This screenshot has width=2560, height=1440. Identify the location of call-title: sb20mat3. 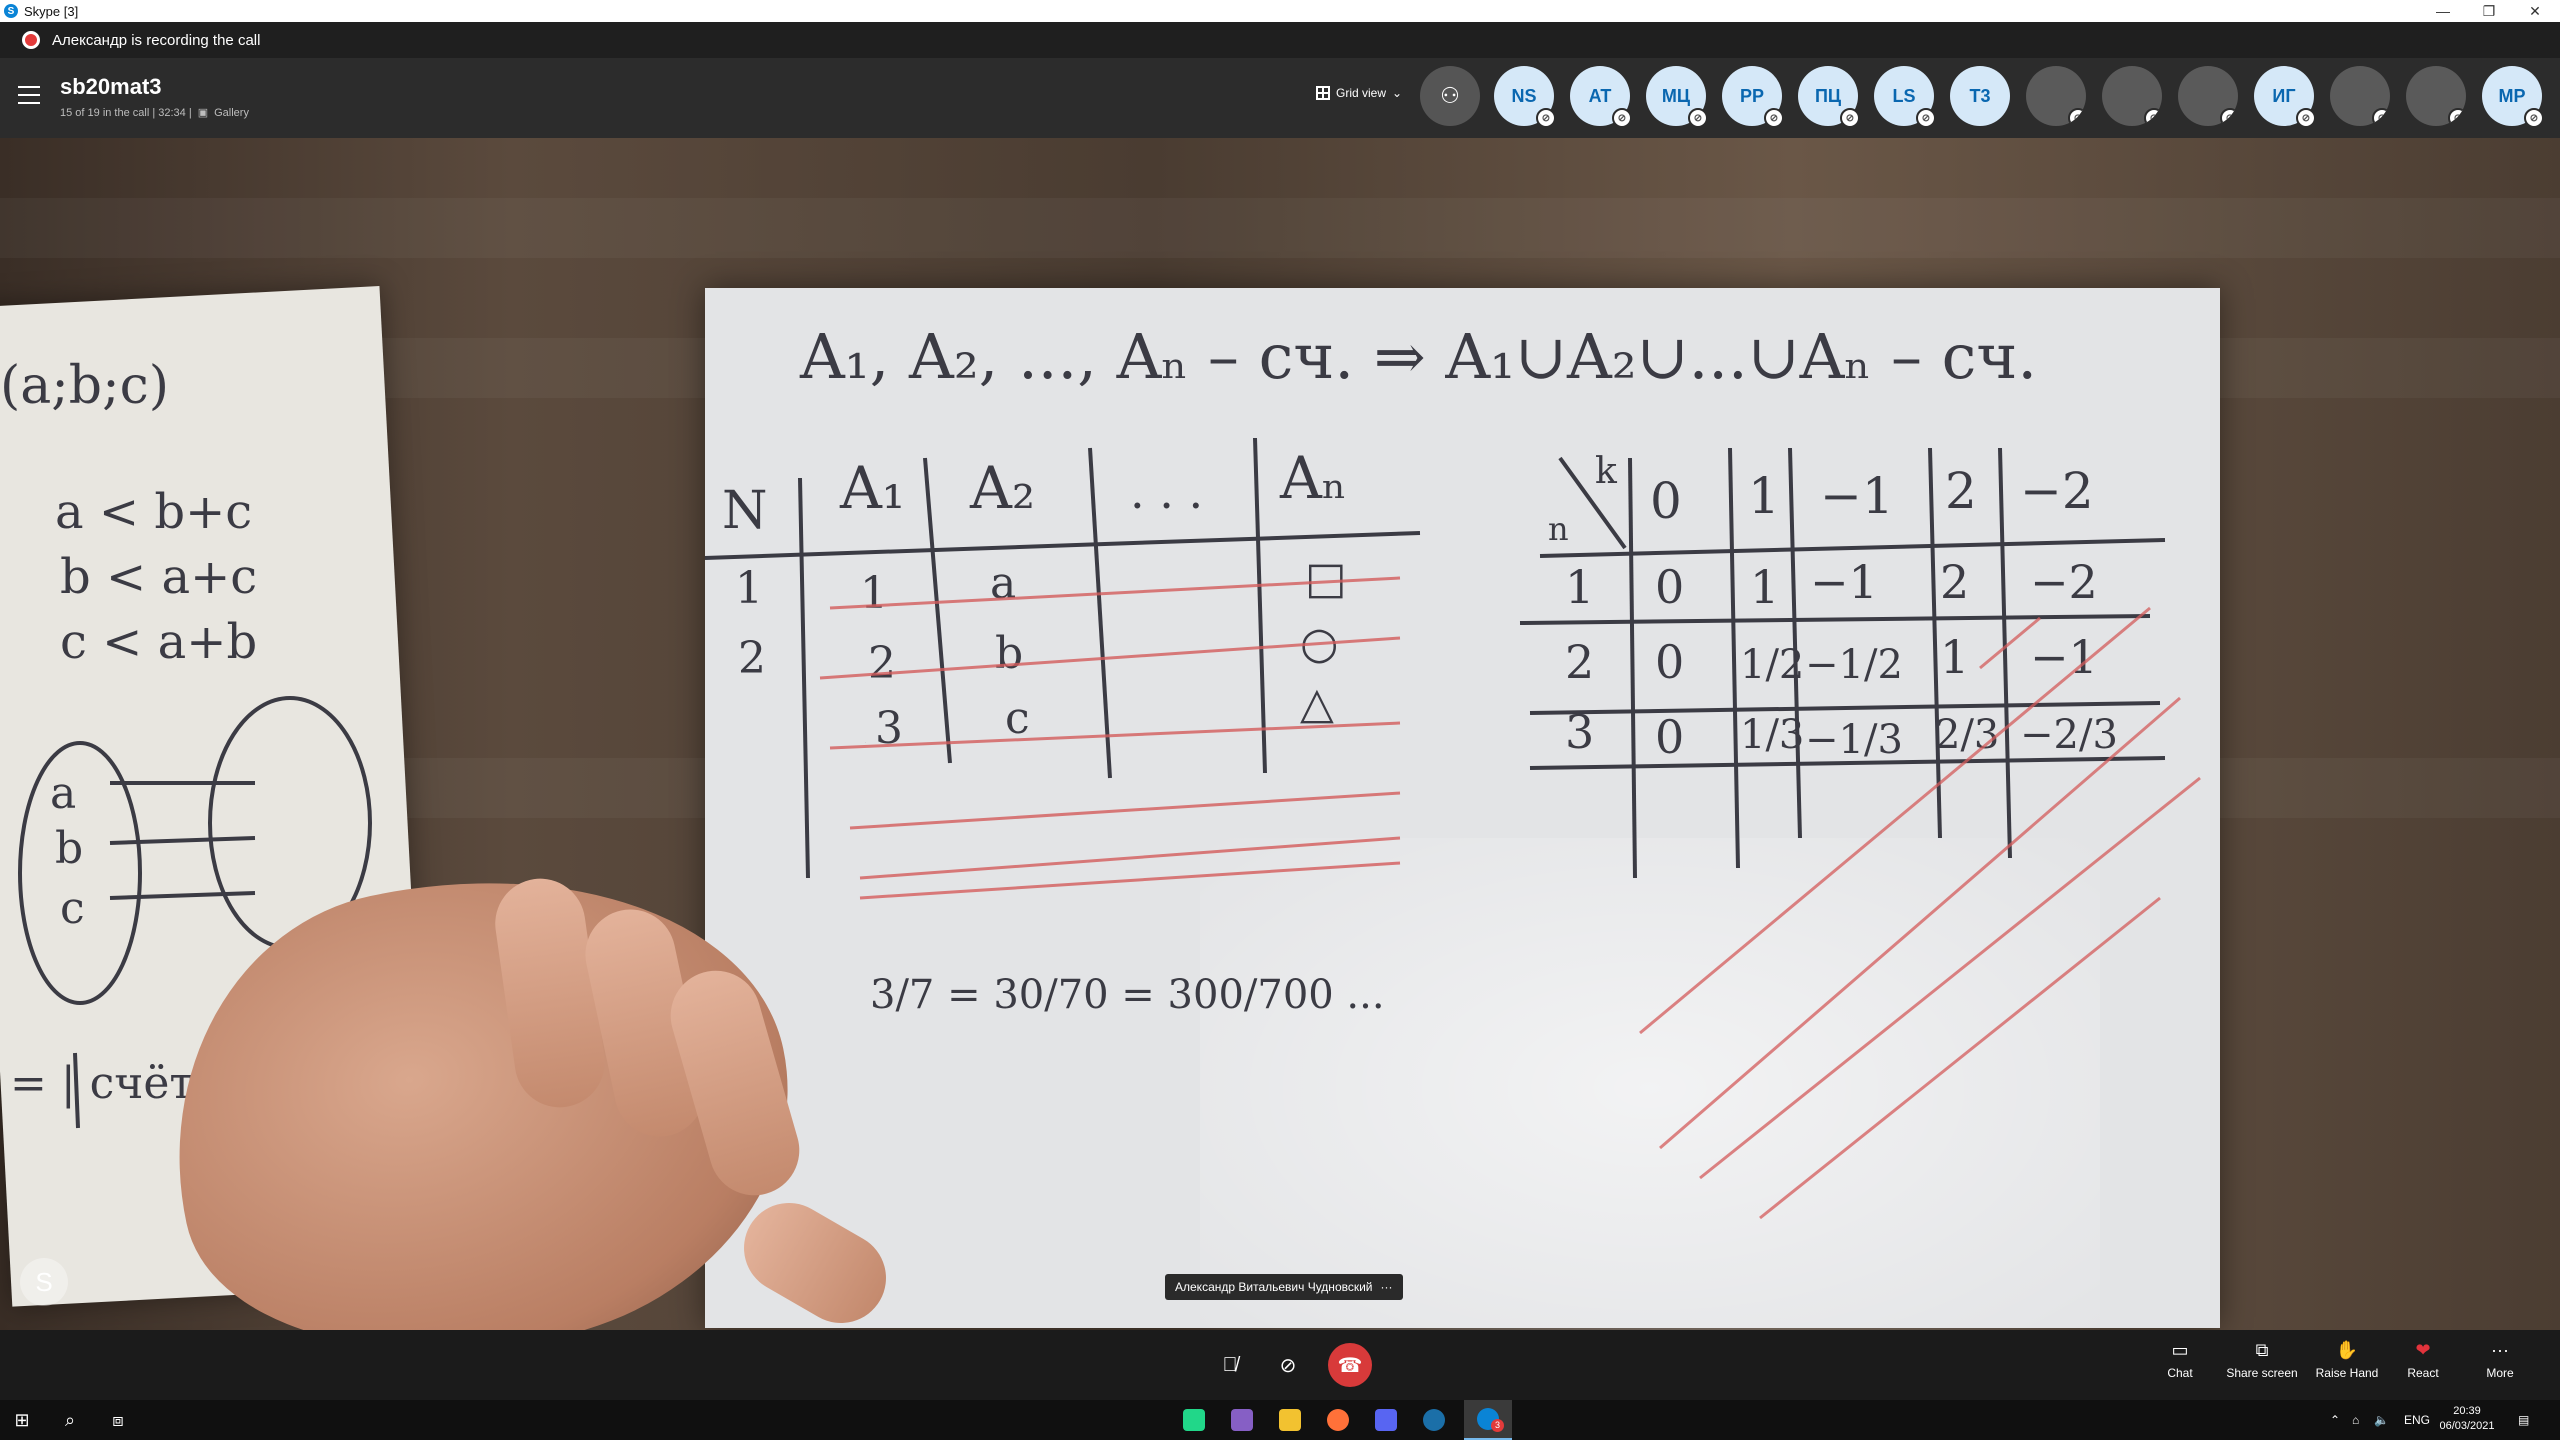
(111, 86).